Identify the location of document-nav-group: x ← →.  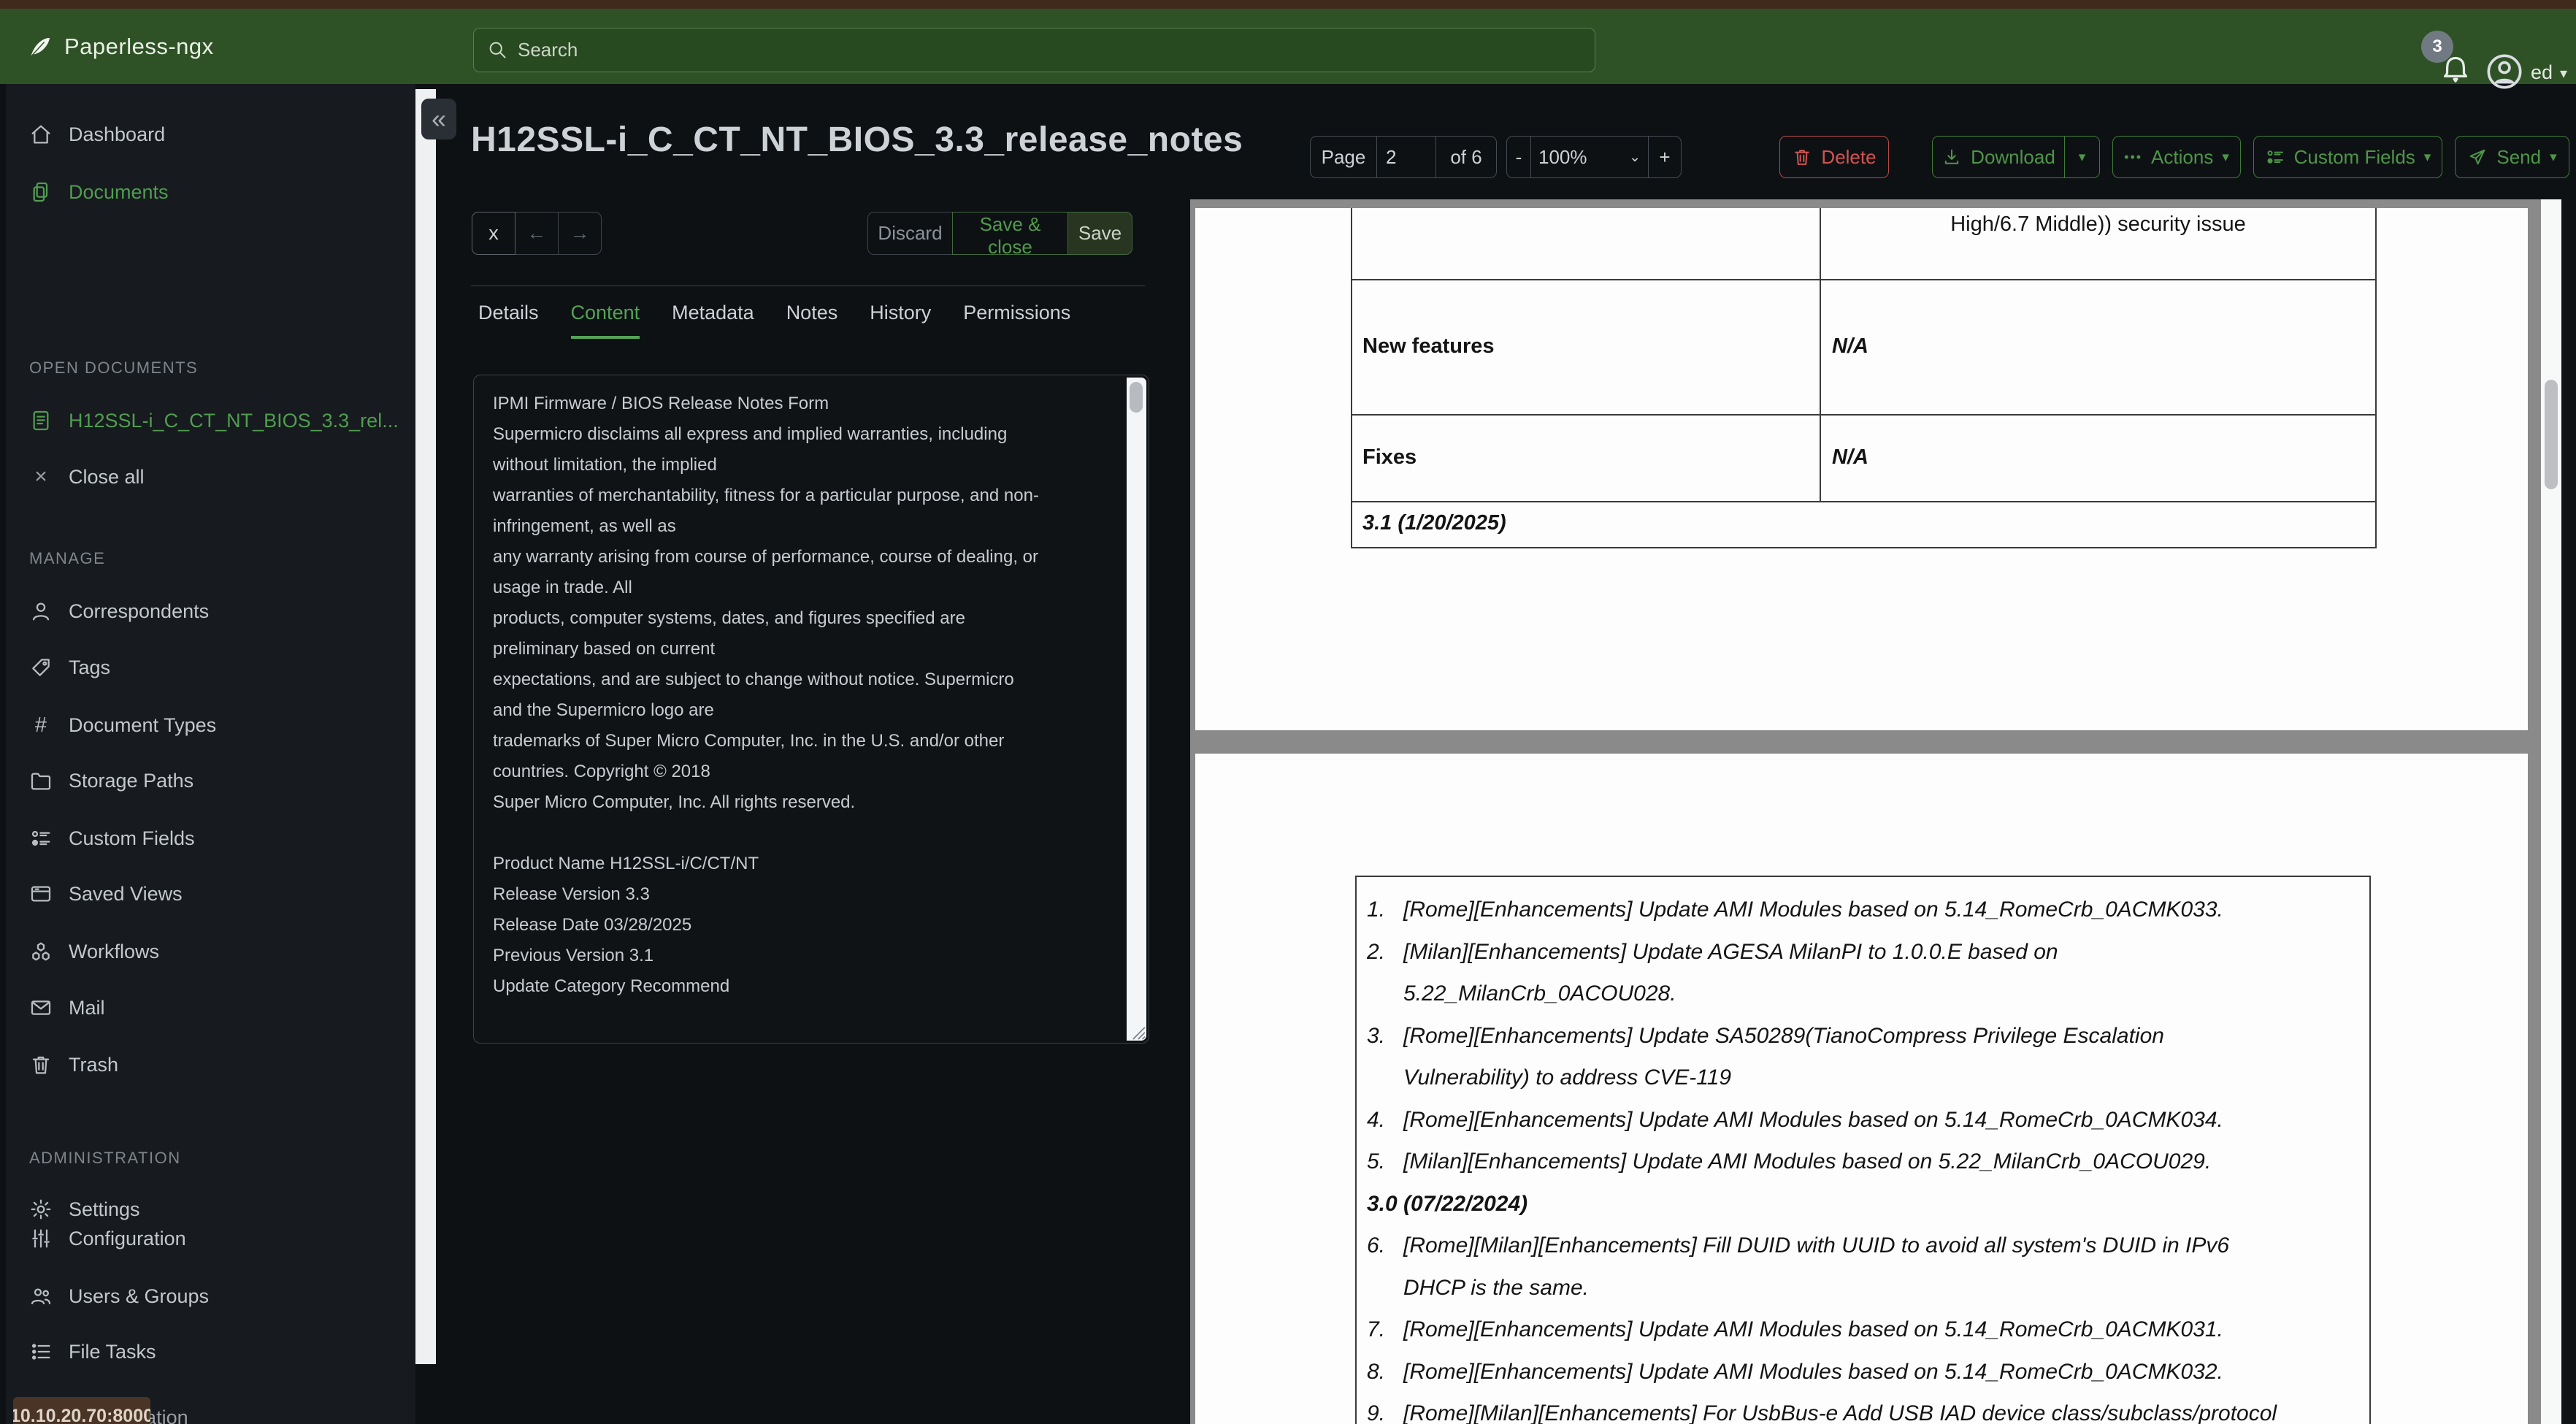
(537, 234).